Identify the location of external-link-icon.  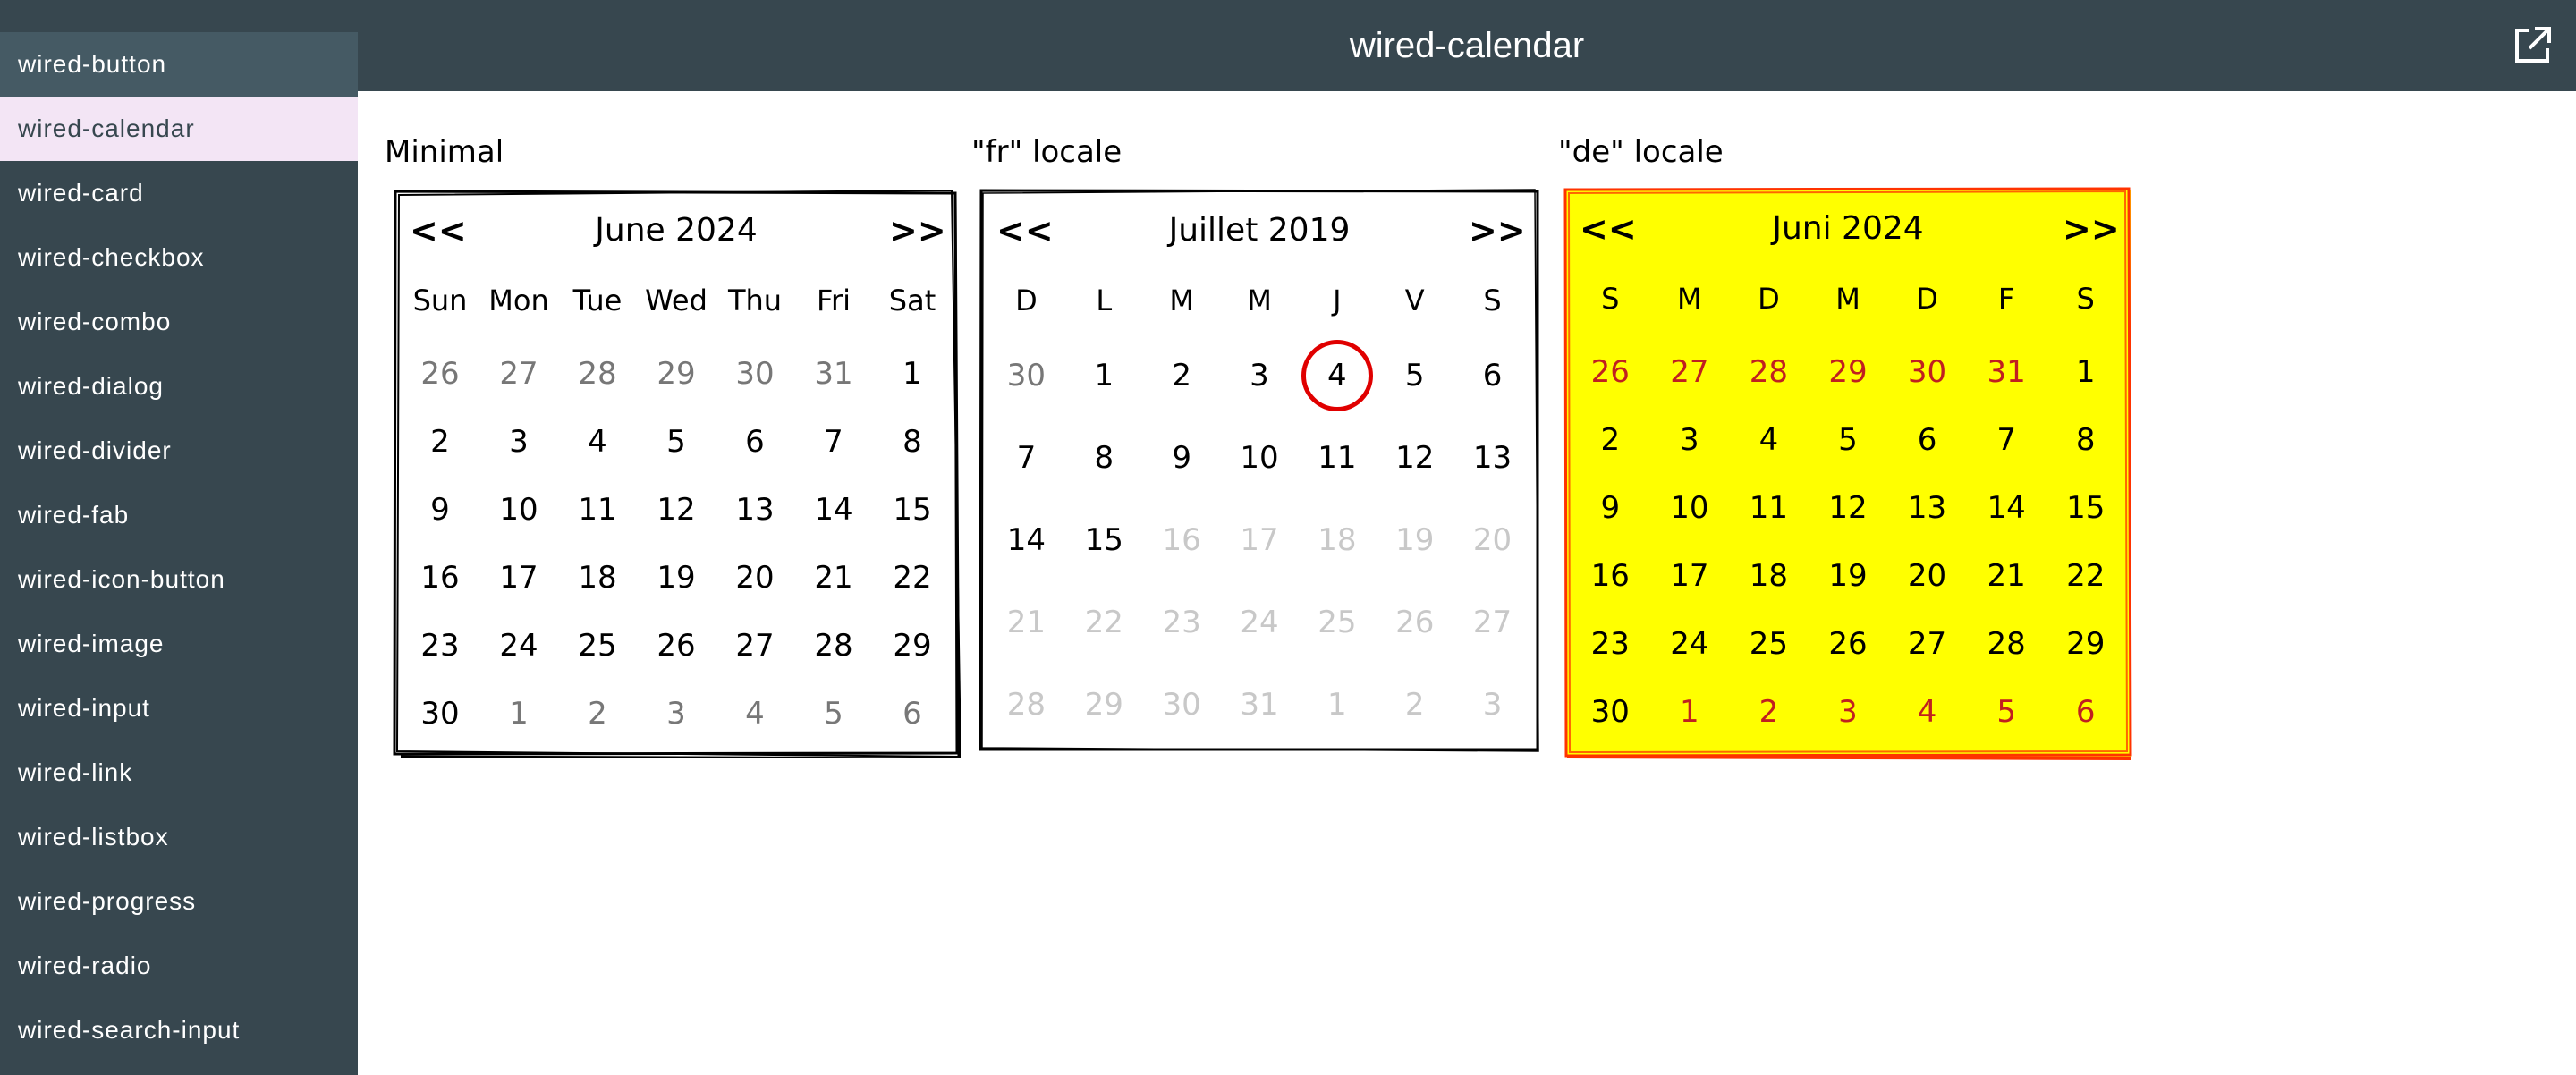
(2532, 45).